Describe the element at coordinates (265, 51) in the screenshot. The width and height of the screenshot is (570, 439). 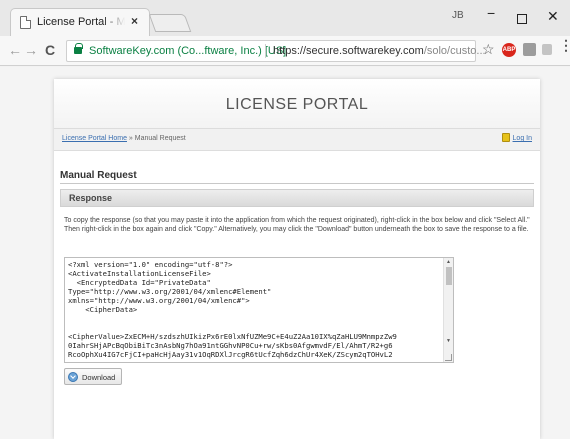
I see `address-separator` at that location.